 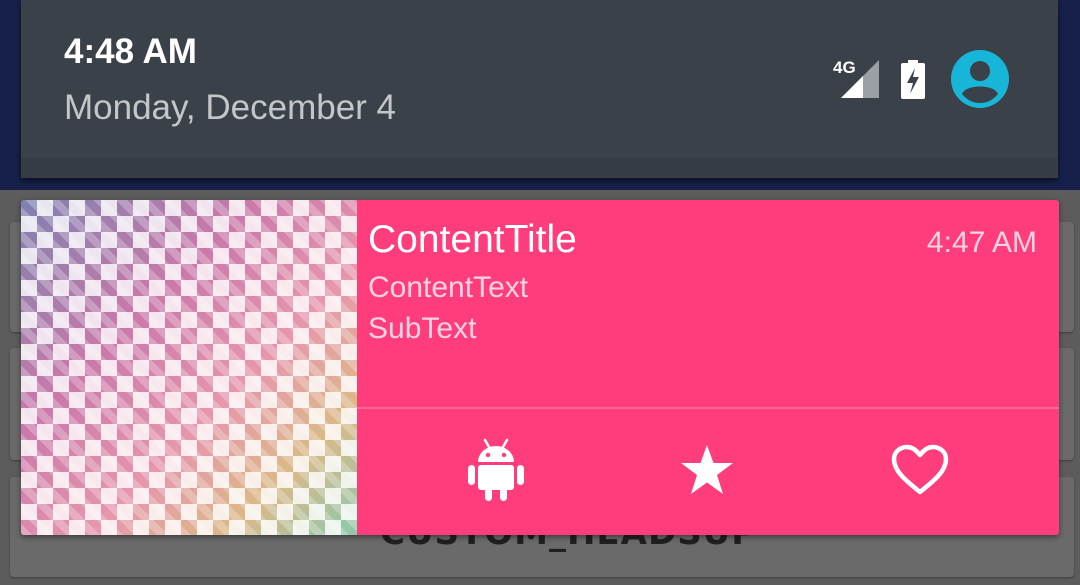 I want to click on network-type-label: 4G, so click(x=844, y=67).